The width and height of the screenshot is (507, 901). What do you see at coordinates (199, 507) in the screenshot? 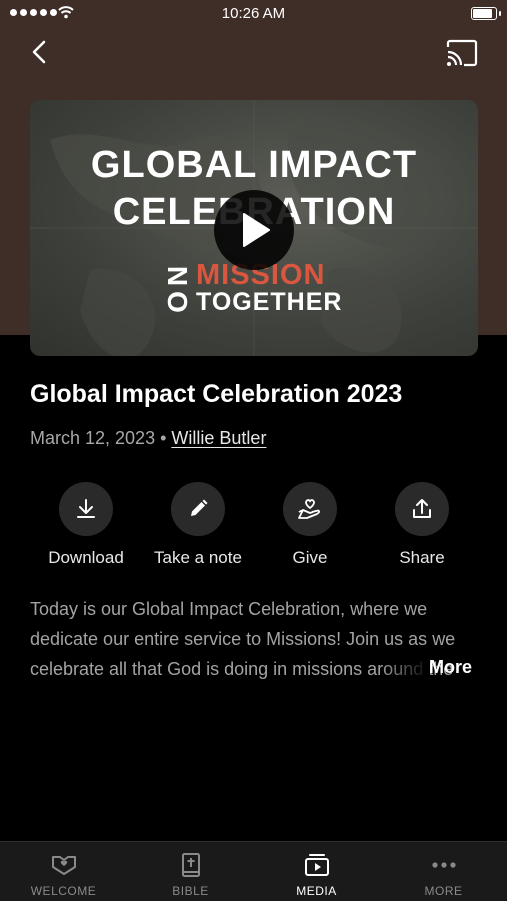
I see `pencil-icon` at bounding box center [199, 507].